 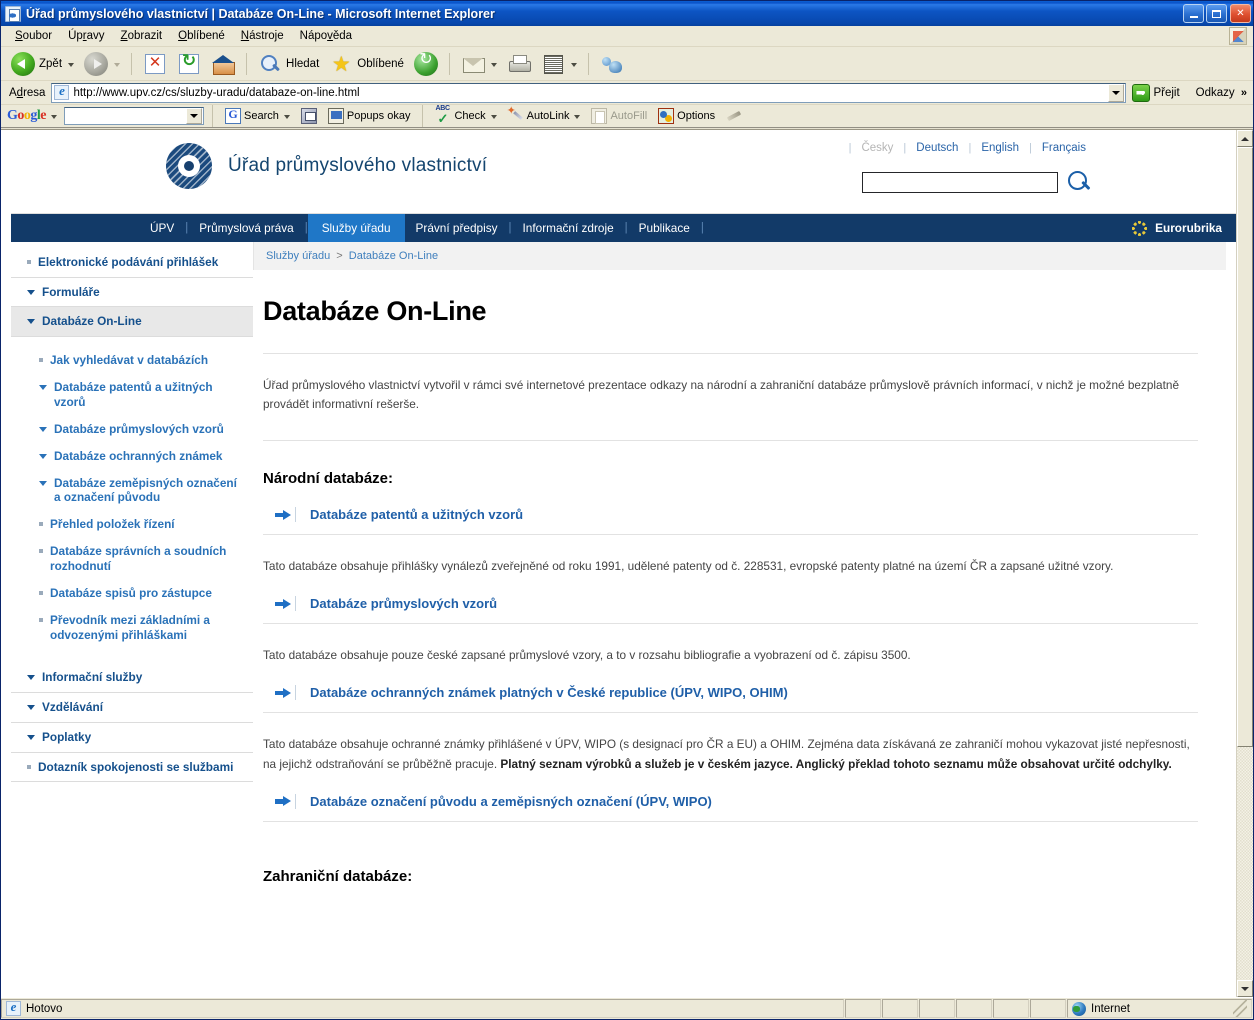 What do you see at coordinates (1216, 13) in the screenshot?
I see `maximize-button` at bounding box center [1216, 13].